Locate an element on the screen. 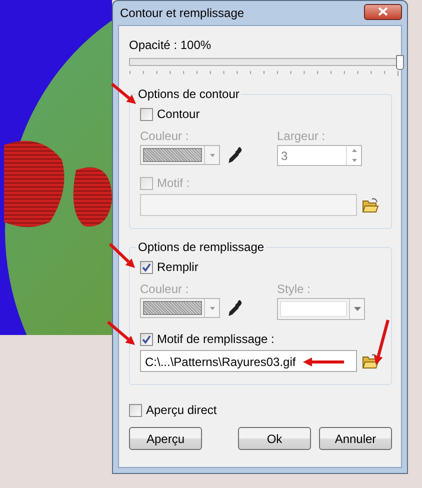 This screenshot has height=488, width=422. checkbox-label: Motif de remplissage : is located at coordinates (215, 339).